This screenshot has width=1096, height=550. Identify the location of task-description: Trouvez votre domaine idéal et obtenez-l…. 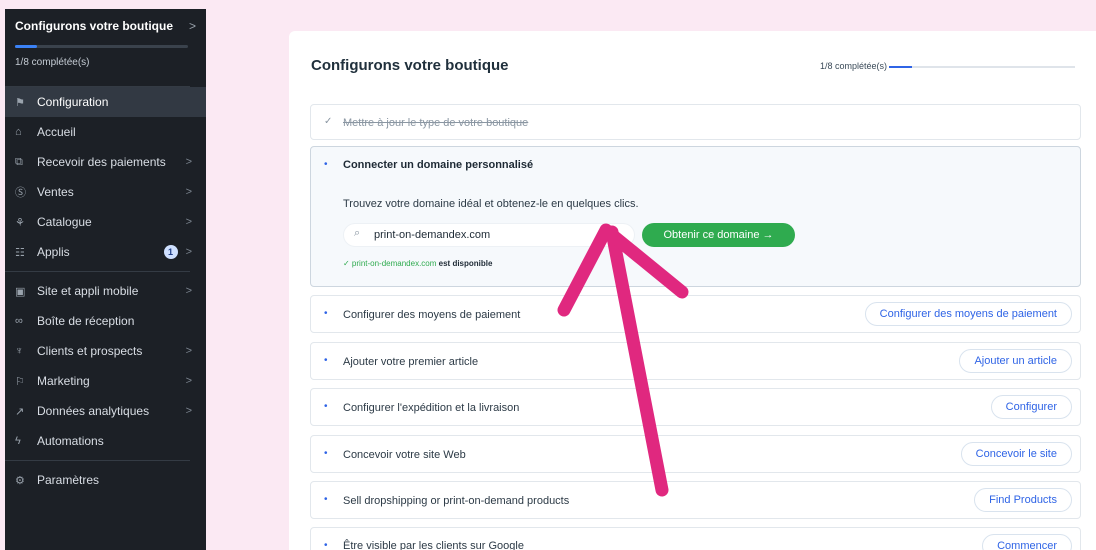
(491, 204).